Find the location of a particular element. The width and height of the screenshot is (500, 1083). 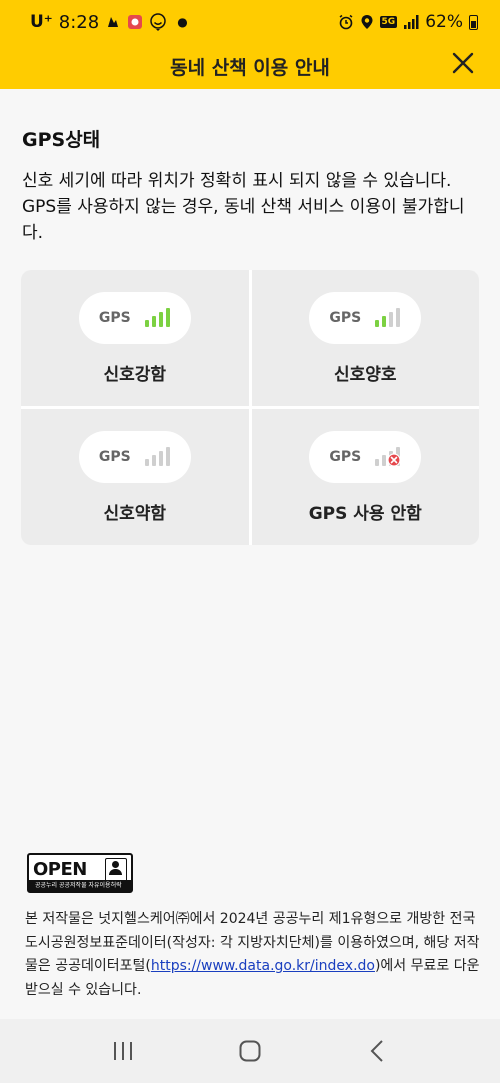

gps-state-label: 신호양호 is located at coordinates (365, 374).